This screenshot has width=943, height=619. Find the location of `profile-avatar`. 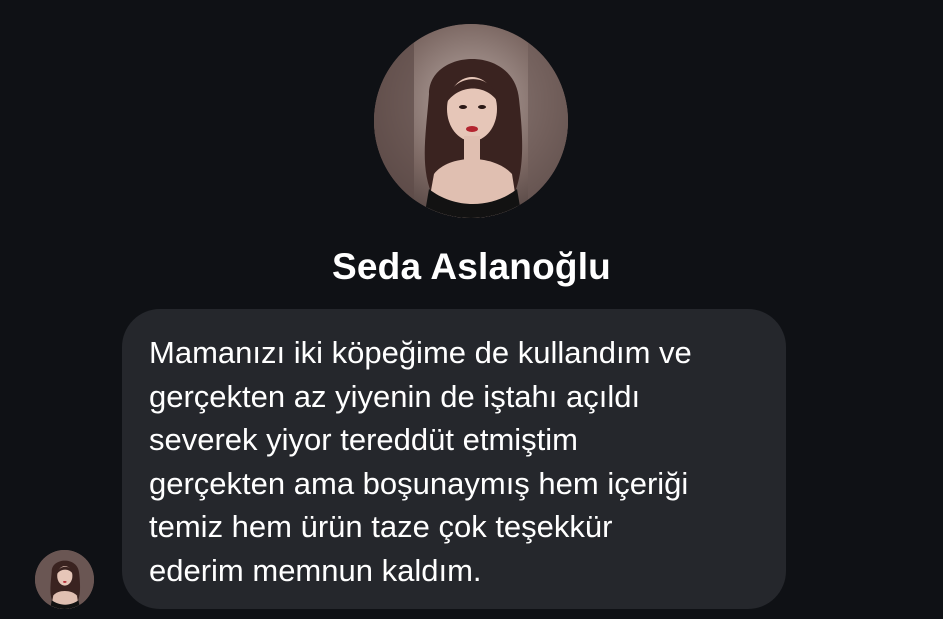

profile-avatar is located at coordinates (471, 121).